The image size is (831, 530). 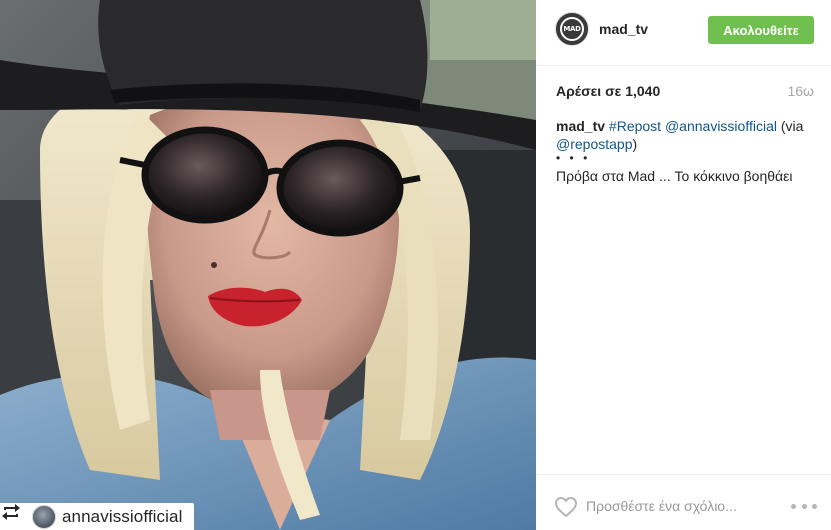 I want to click on likes-count: Αρέσει σε 1,040, so click(x=608, y=91).